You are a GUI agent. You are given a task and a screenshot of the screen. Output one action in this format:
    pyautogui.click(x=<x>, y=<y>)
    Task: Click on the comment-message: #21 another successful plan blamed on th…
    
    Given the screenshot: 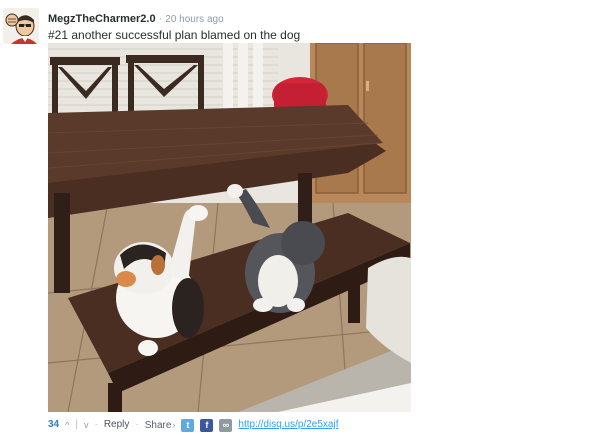 What is the action you would take?
    pyautogui.click(x=174, y=35)
    